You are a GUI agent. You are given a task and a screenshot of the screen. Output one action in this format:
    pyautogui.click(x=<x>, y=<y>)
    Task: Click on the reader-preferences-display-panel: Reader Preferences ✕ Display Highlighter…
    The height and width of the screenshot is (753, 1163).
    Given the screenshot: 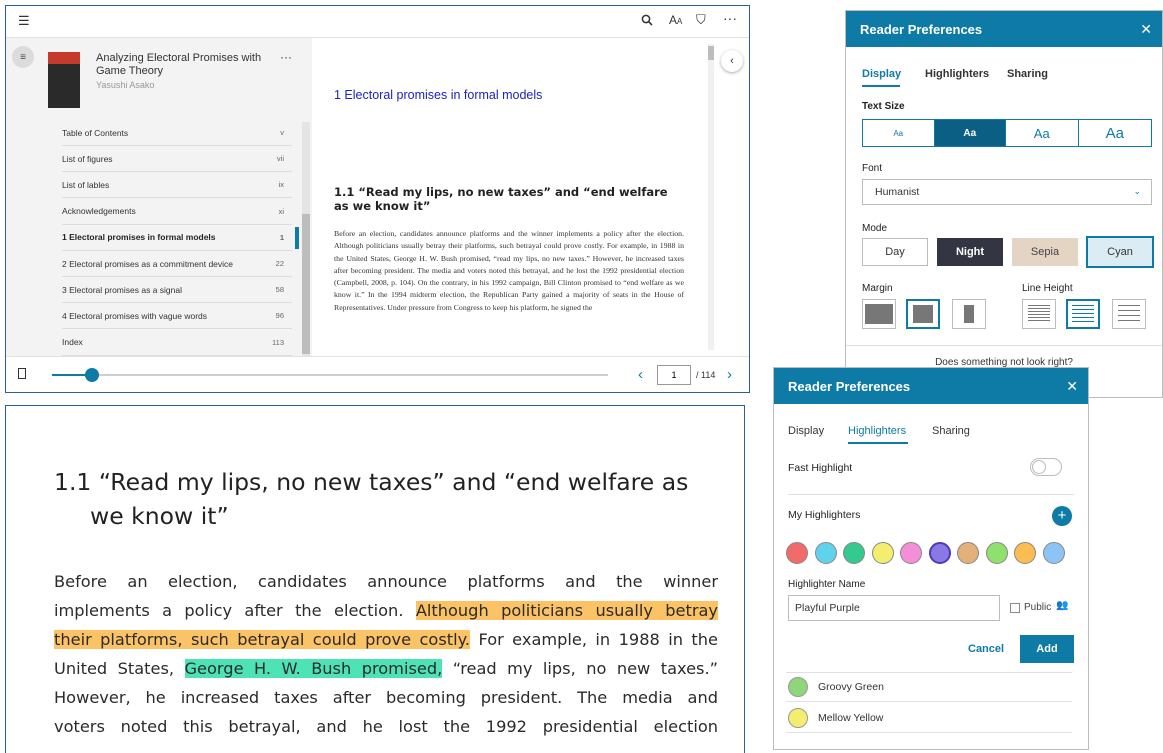 What is the action you would take?
    pyautogui.click(x=1004, y=204)
    